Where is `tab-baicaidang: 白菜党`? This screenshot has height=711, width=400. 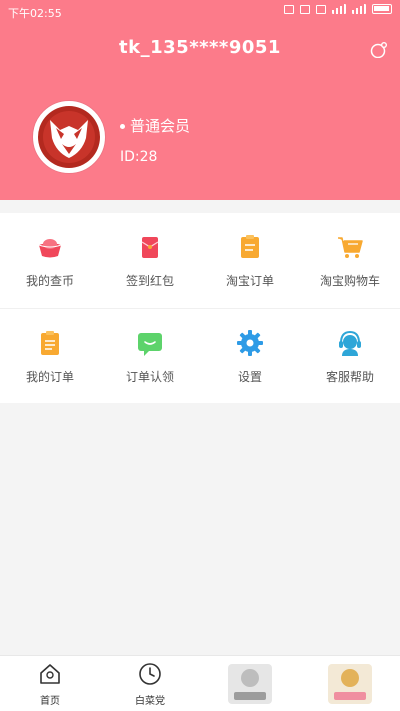
tab-baicaidang: 白菜党 is located at coordinates (150, 683).